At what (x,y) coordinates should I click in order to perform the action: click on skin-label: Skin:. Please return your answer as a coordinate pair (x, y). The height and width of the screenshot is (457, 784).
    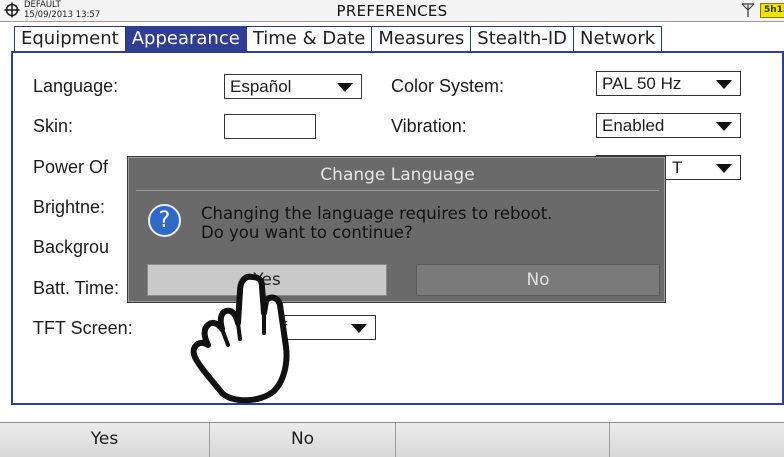
    Looking at the image, I should click on (53, 126).